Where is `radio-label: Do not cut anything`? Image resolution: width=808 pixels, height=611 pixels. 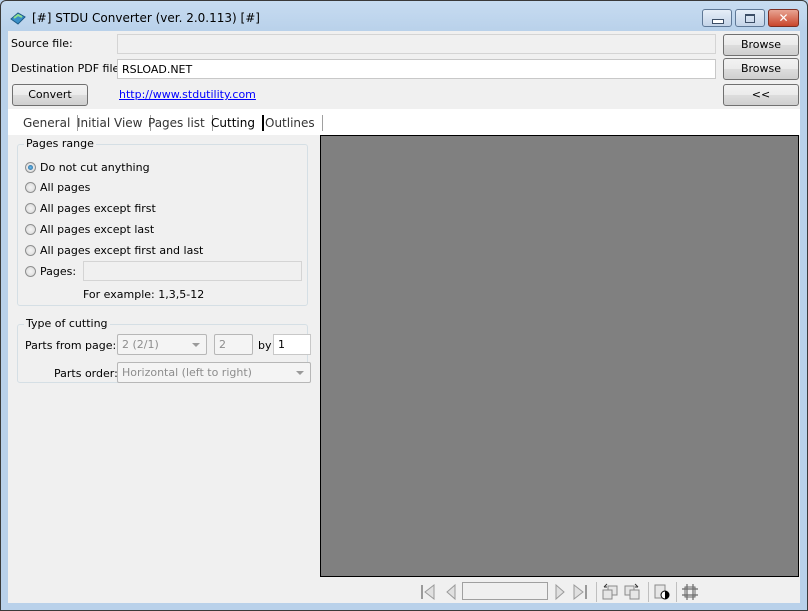 radio-label: Do not cut anything is located at coordinates (95, 167).